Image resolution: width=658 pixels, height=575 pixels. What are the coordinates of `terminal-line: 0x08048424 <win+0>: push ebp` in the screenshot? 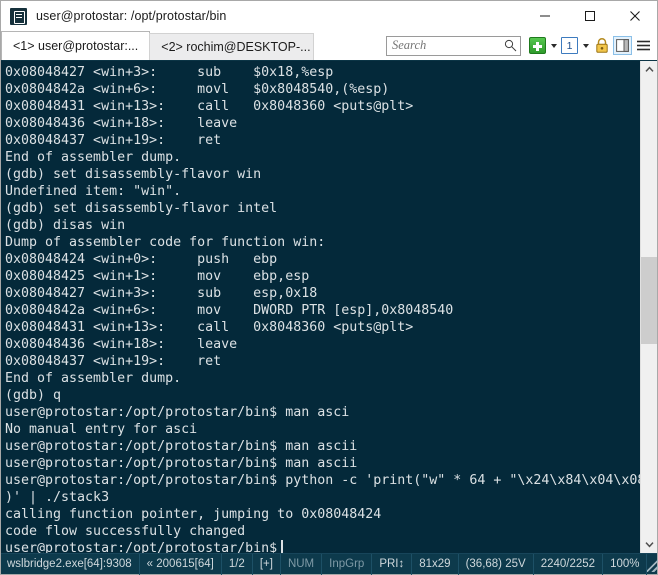 It's located at (141, 259).